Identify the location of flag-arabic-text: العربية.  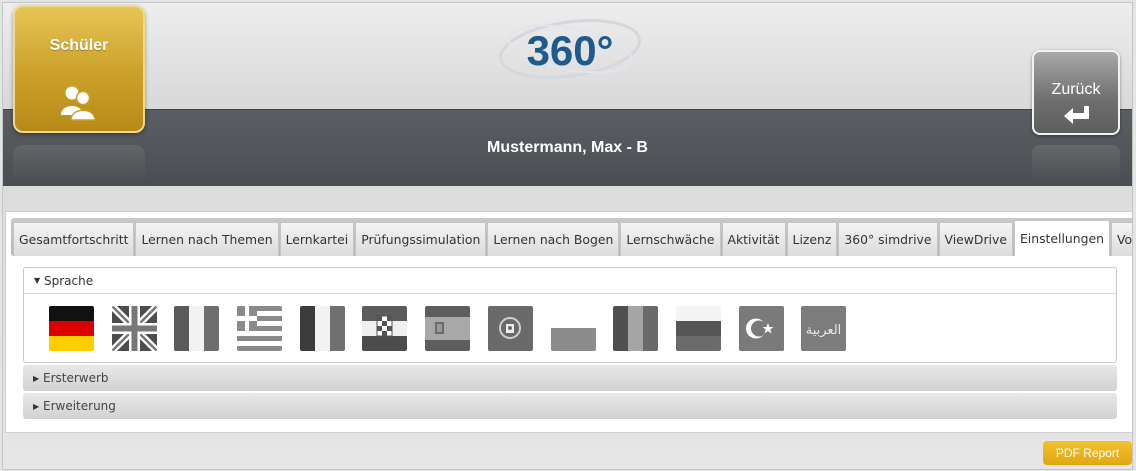
(824, 330).